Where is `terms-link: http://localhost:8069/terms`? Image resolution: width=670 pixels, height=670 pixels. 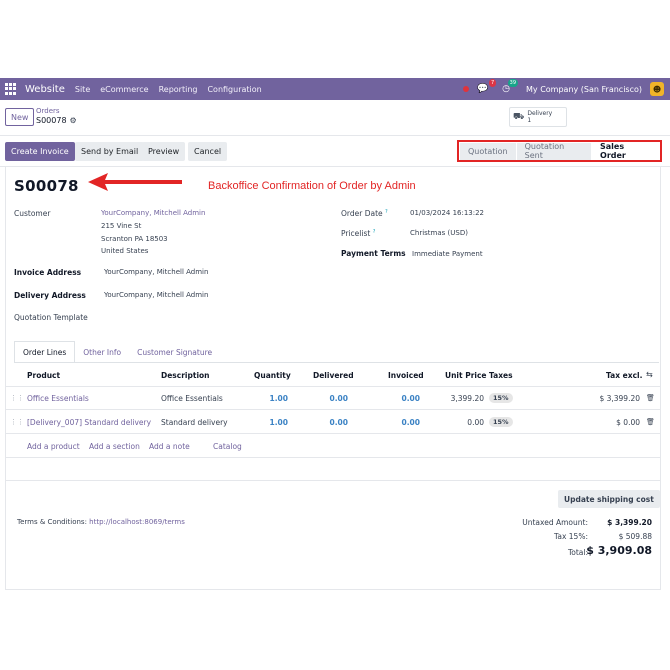
terms-link: http://localhost:8069/terms is located at coordinates (137, 522).